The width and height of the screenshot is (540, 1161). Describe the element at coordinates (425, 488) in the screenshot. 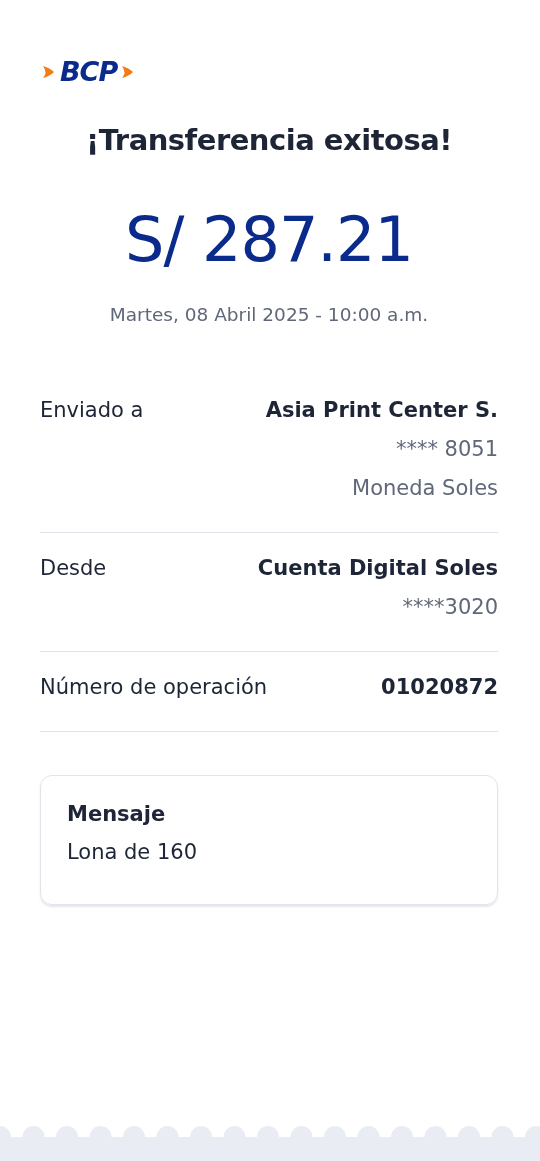

I see `detail-text: Moneda Soles` at that location.